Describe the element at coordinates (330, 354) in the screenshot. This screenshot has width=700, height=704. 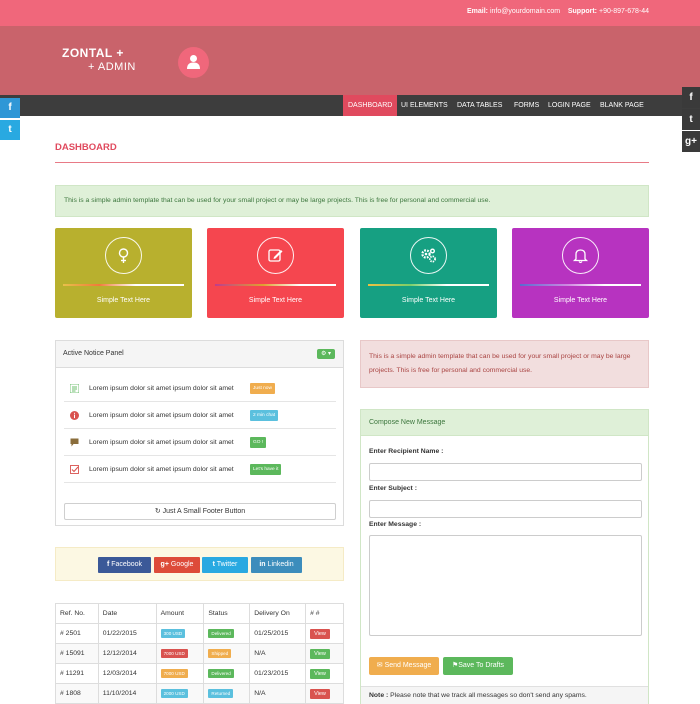
I see `caret-down-icon: ▾` at that location.